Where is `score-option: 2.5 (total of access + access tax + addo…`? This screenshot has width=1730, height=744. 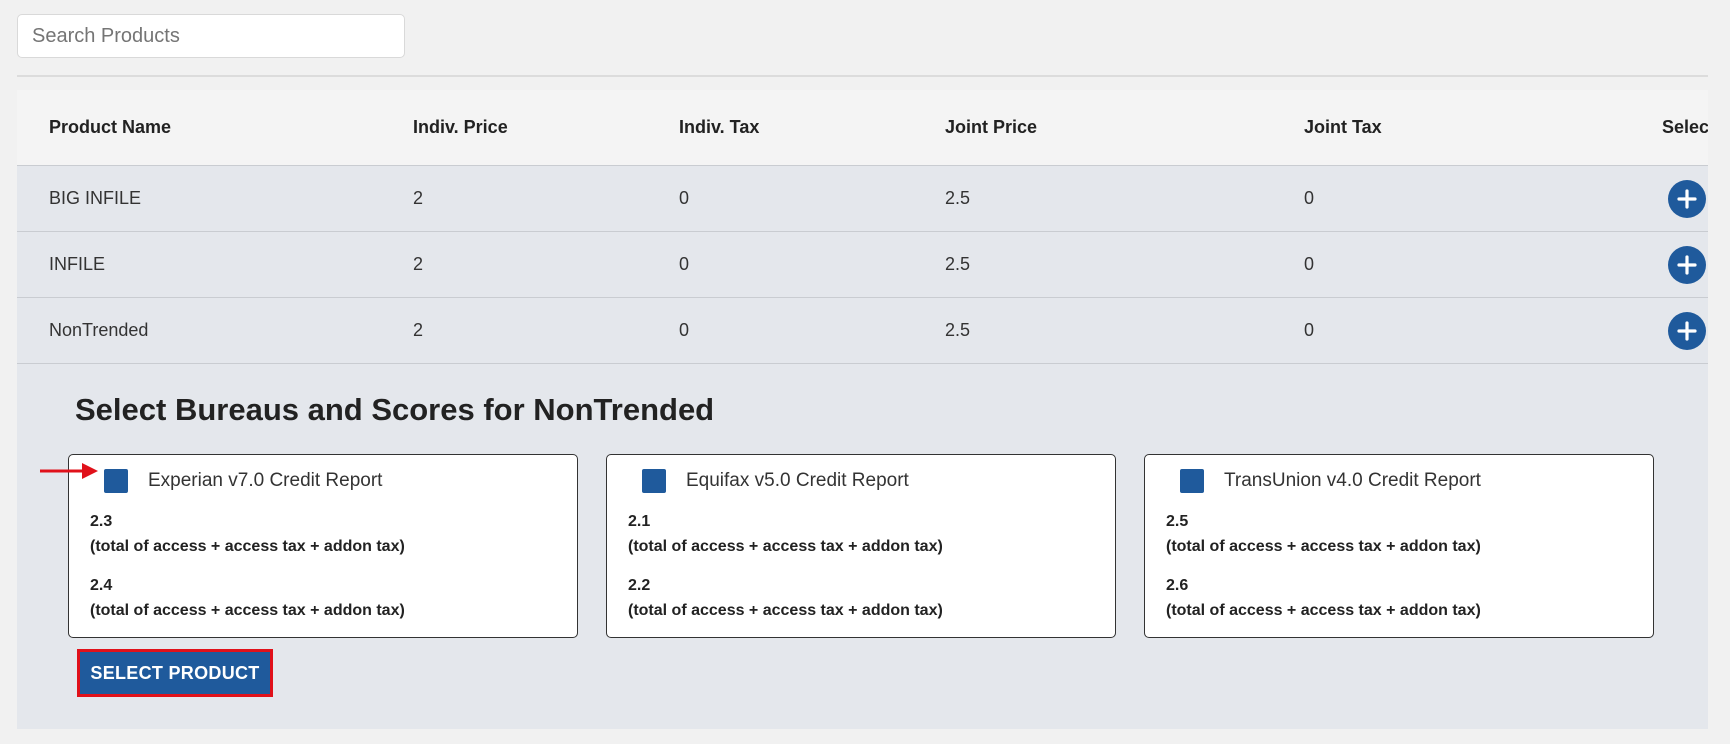 score-option: 2.5 (total of access + access tax + addo… is located at coordinates (1323, 534).